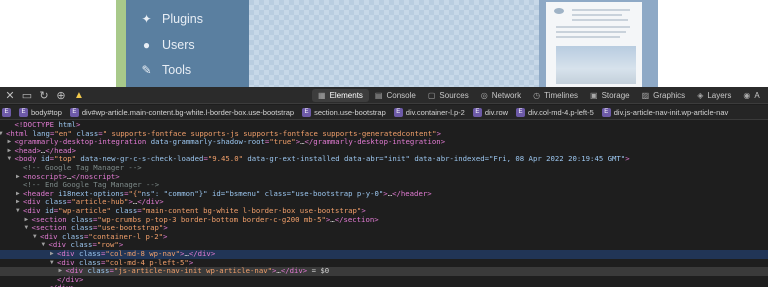 Image resolution: width=768 pixels, height=287 pixels. I want to click on menu-item-label: Users, so click(178, 45).